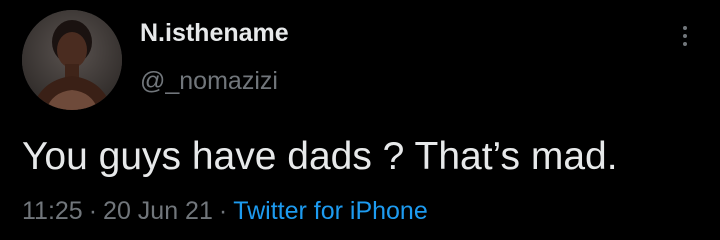 This screenshot has width=720, height=240. I want to click on tweet-date: 20 Jun 21, so click(158, 211).